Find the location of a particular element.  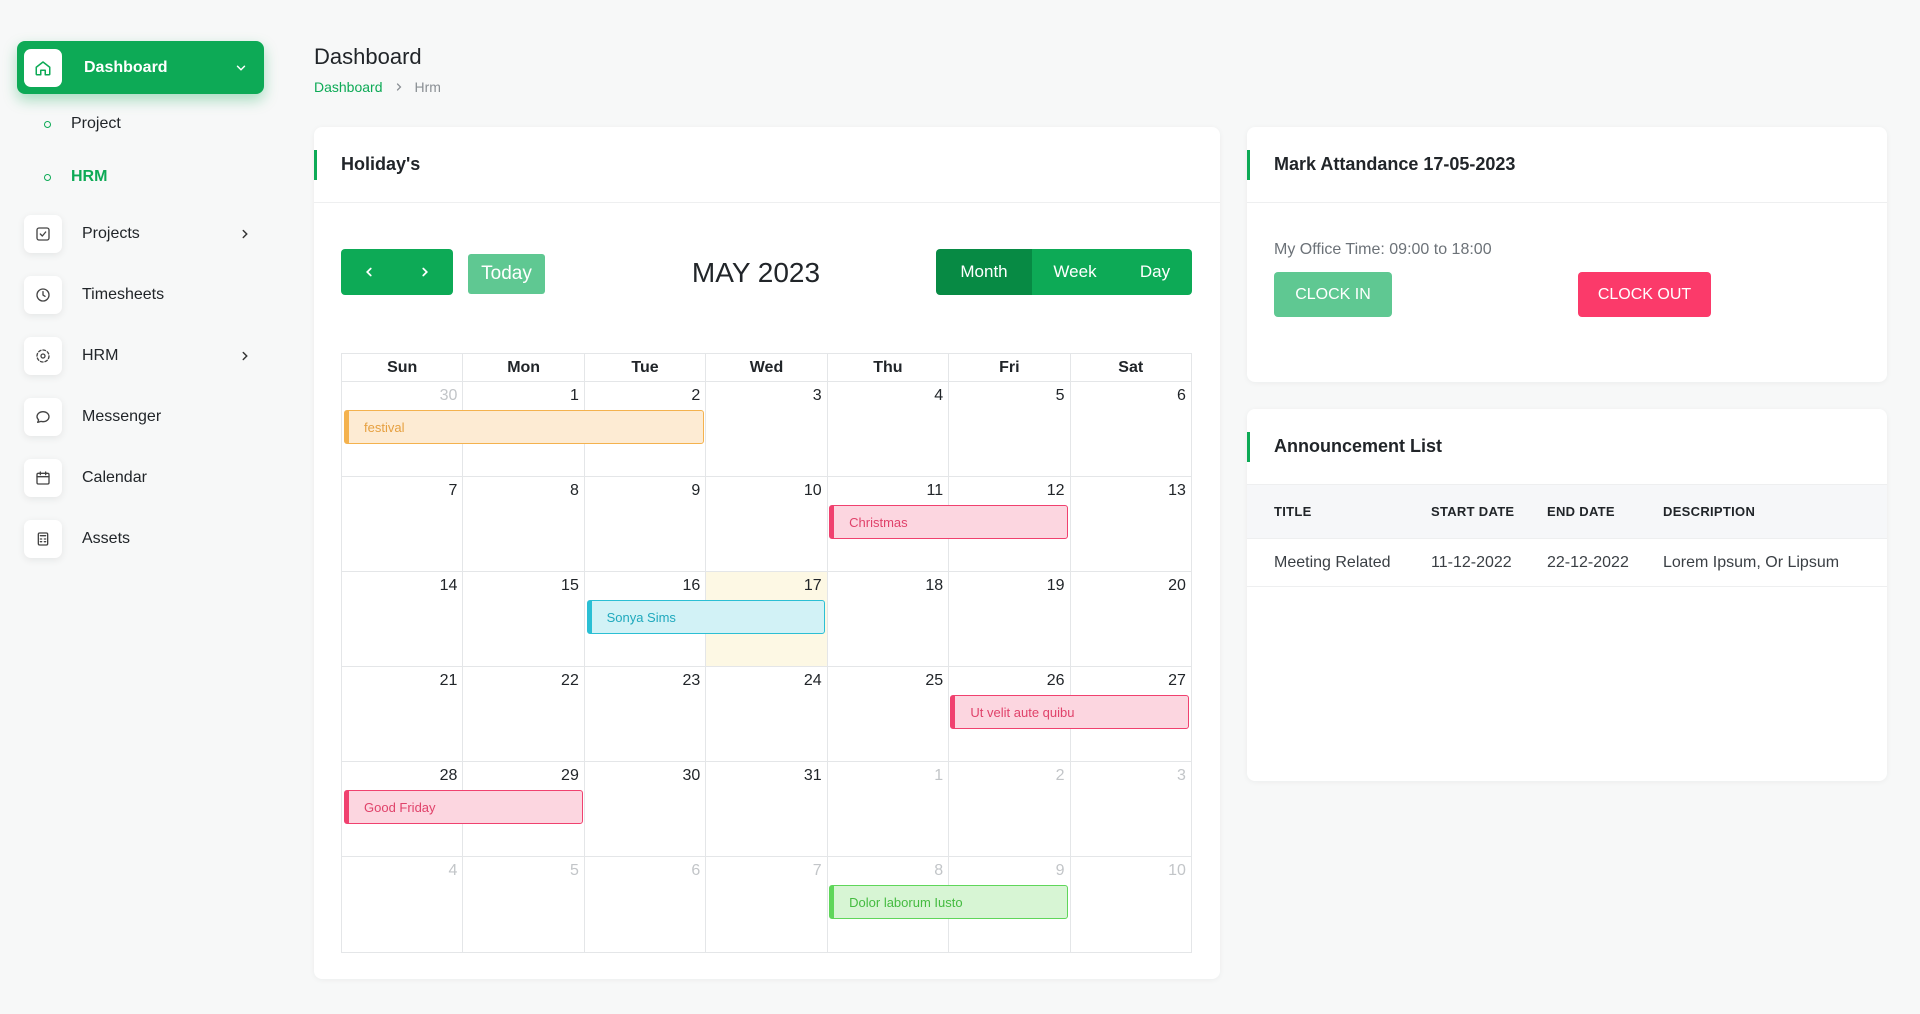

calendar-week-row: 28 29 30 31 1 2 3 Good Friday is located at coordinates (766, 809).